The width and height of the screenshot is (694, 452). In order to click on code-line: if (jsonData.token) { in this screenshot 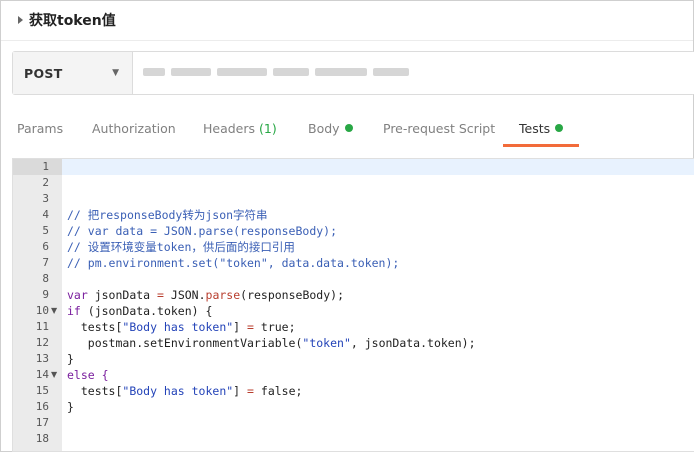, I will do `click(139, 311)`.